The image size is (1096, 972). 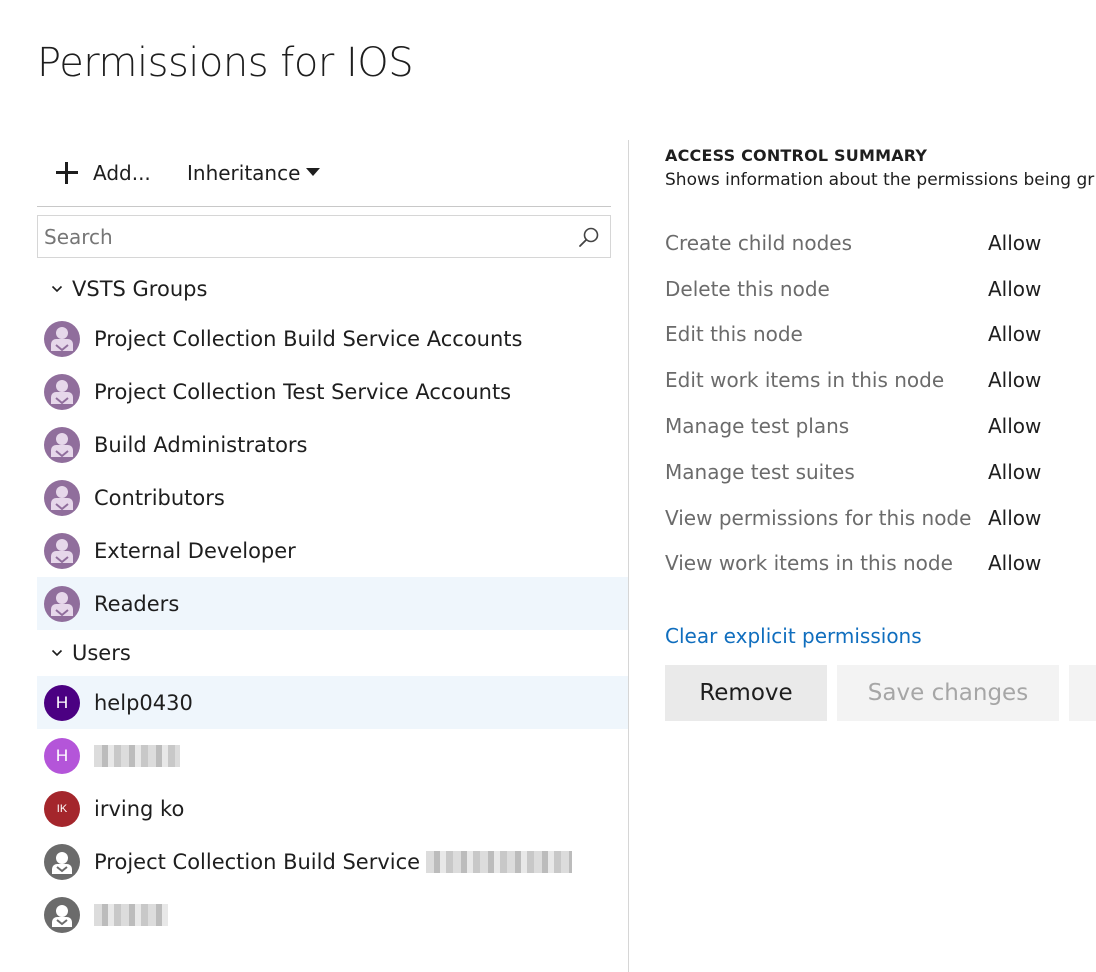 What do you see at coordinates (67, 173) in the screenshot?
I see `plus-icon` at bounding box center [67, 173].